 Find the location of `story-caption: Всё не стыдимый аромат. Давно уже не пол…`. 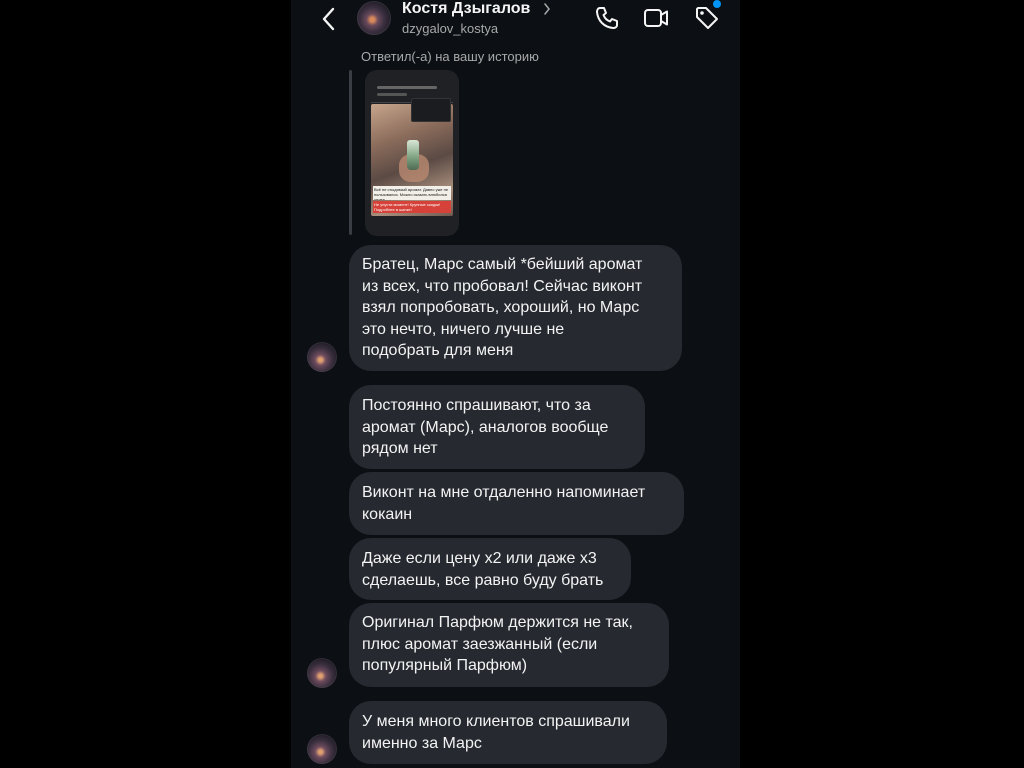

story-caption: Всё не стыдимый аромат. Давно уже не пол… is located at coordinates (412, 193).